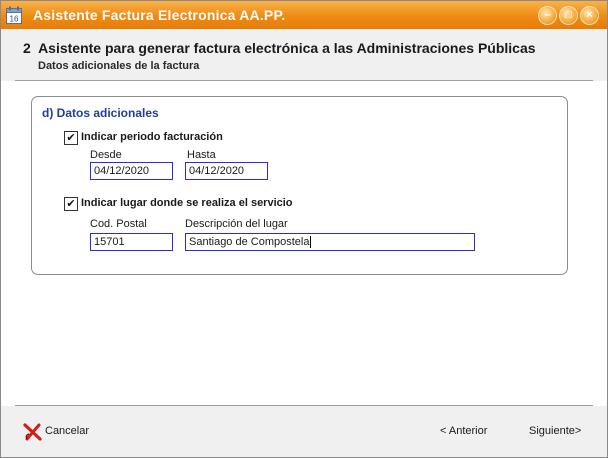 The width and height of the screenshot is (608, 458). I want to click on hasta-label: Hasta, so click(201, 155).